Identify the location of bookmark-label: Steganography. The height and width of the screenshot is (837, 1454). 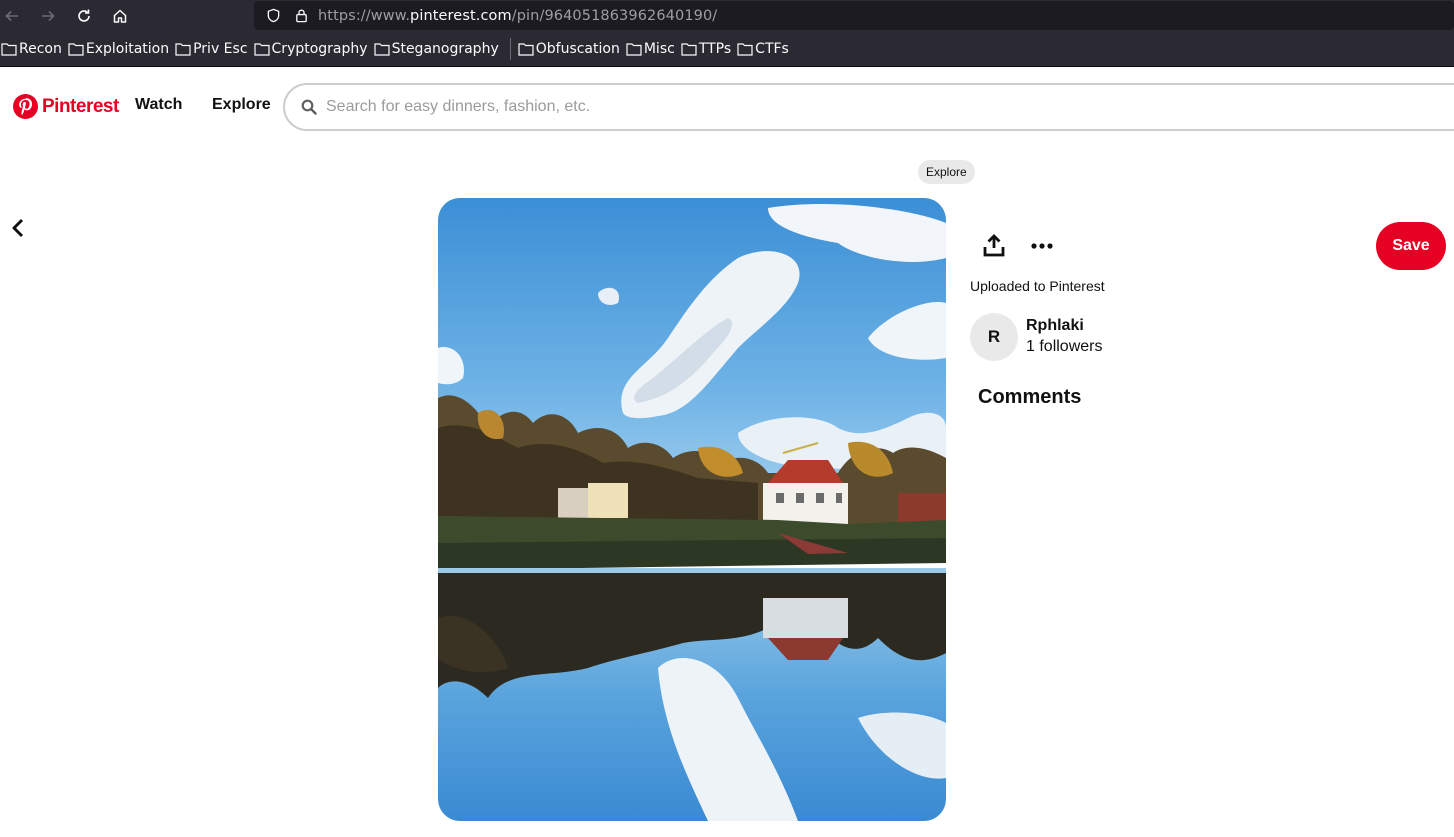
(445, 49).